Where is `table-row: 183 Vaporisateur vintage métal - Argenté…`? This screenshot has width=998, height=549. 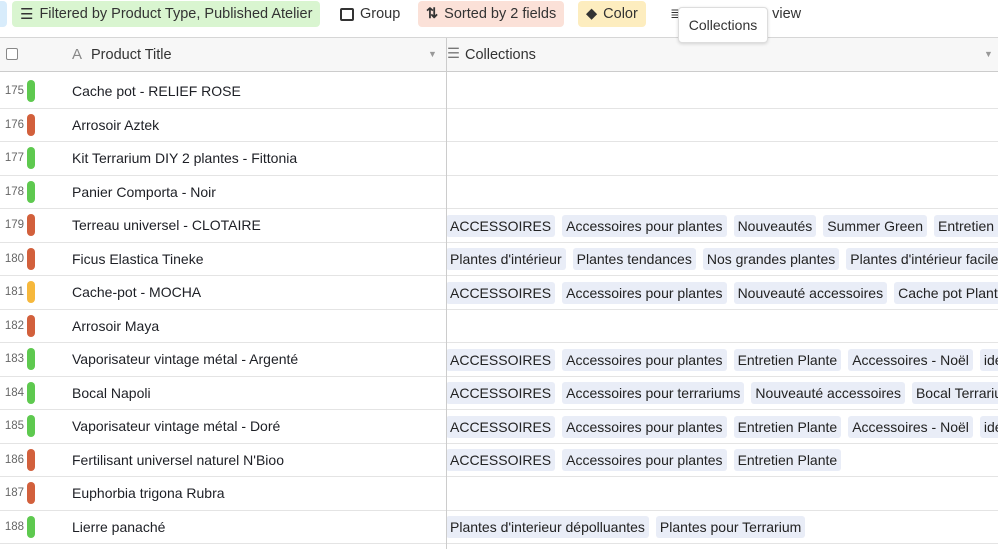
table-row: 183 Vaporisateur vintage métal - Argenté… is located at coordinates (499, 360).